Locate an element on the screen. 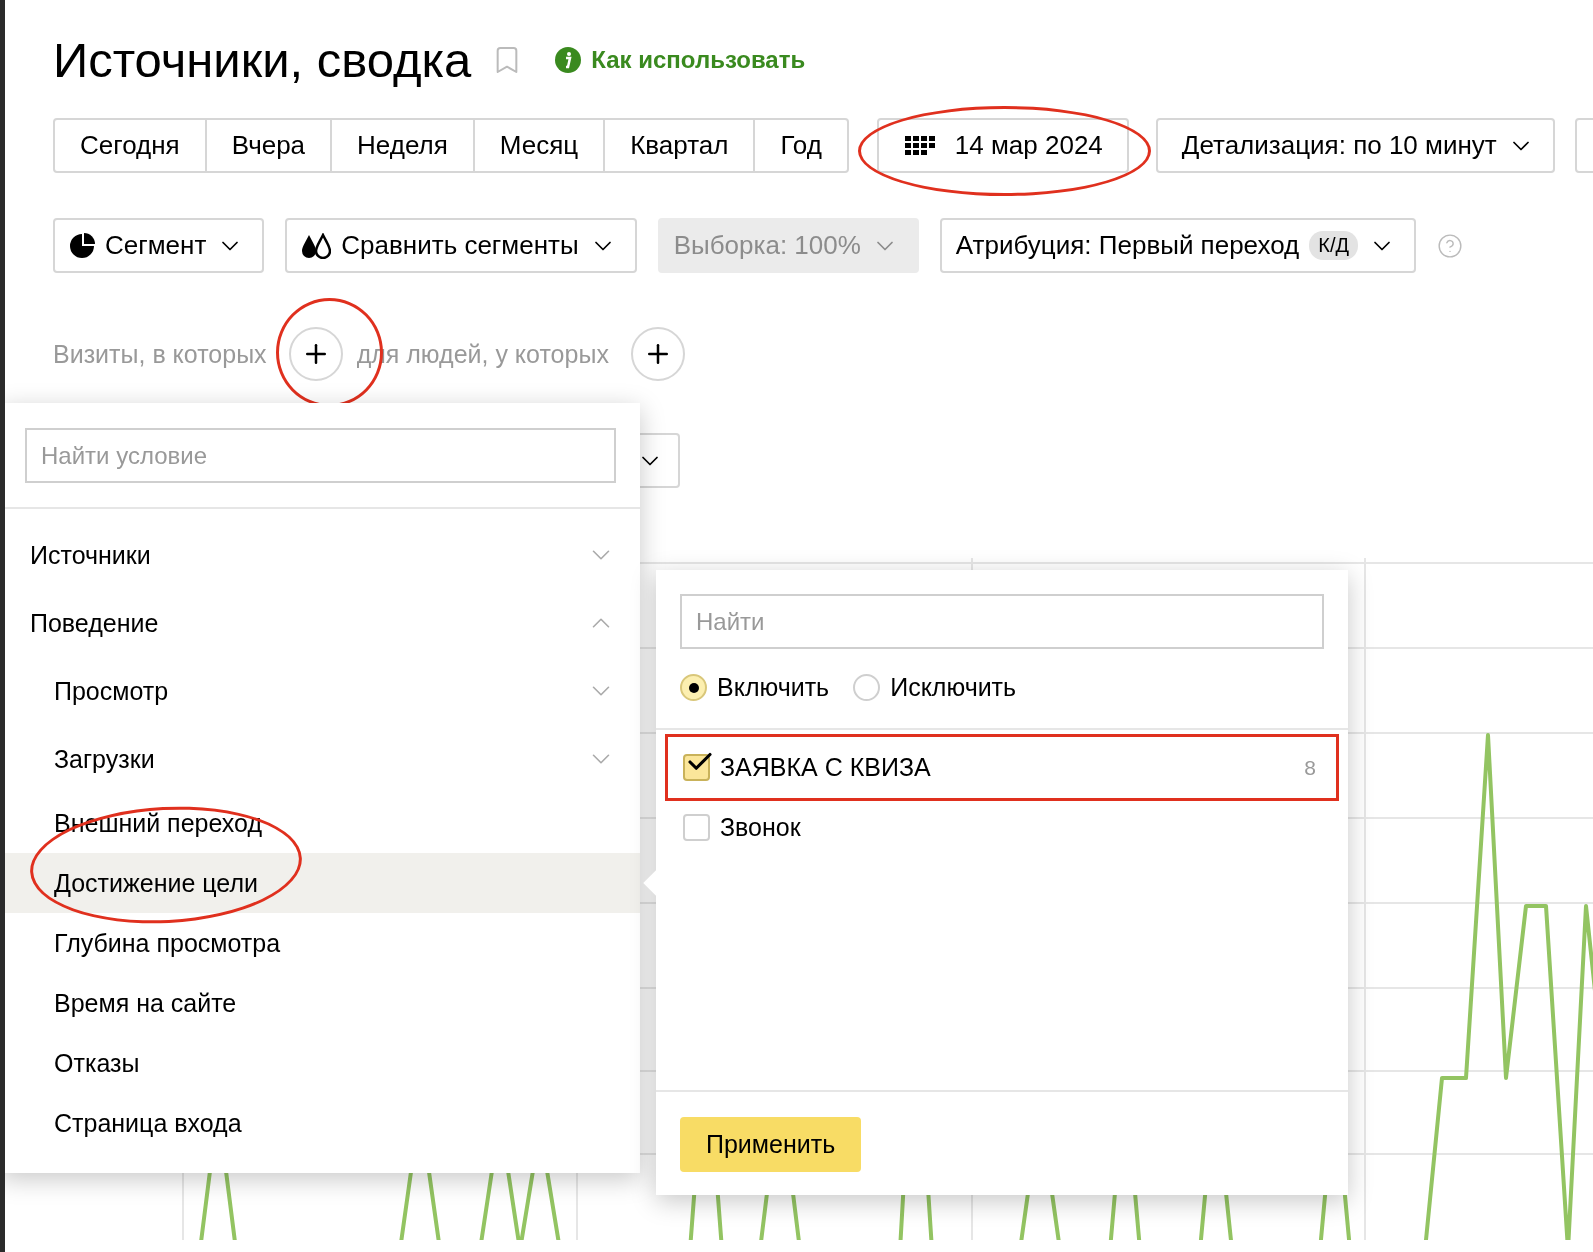  mode-radio: Исключить is located at coordinates (935, 687).